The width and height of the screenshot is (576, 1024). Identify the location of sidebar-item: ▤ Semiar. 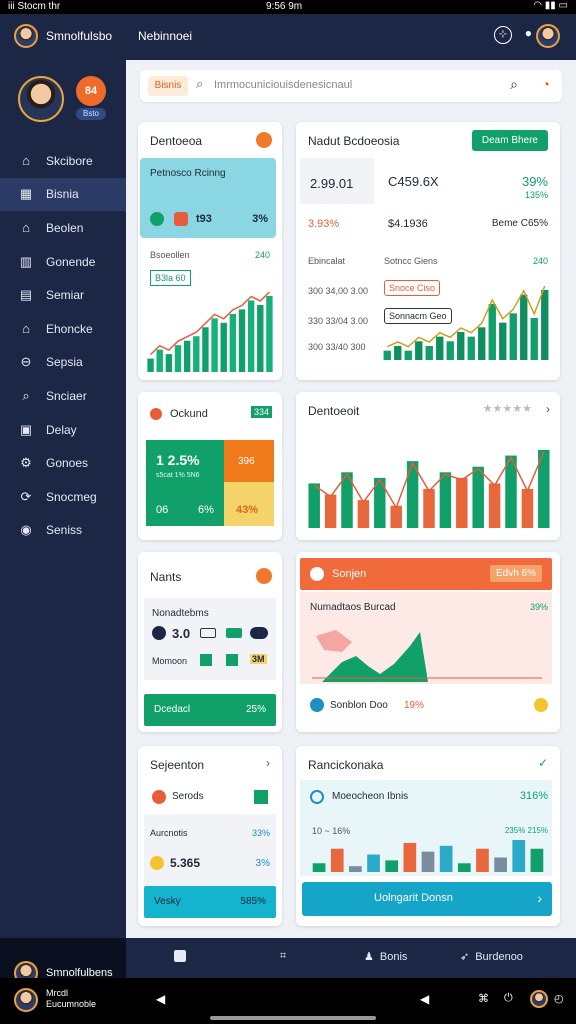
(63, 295).